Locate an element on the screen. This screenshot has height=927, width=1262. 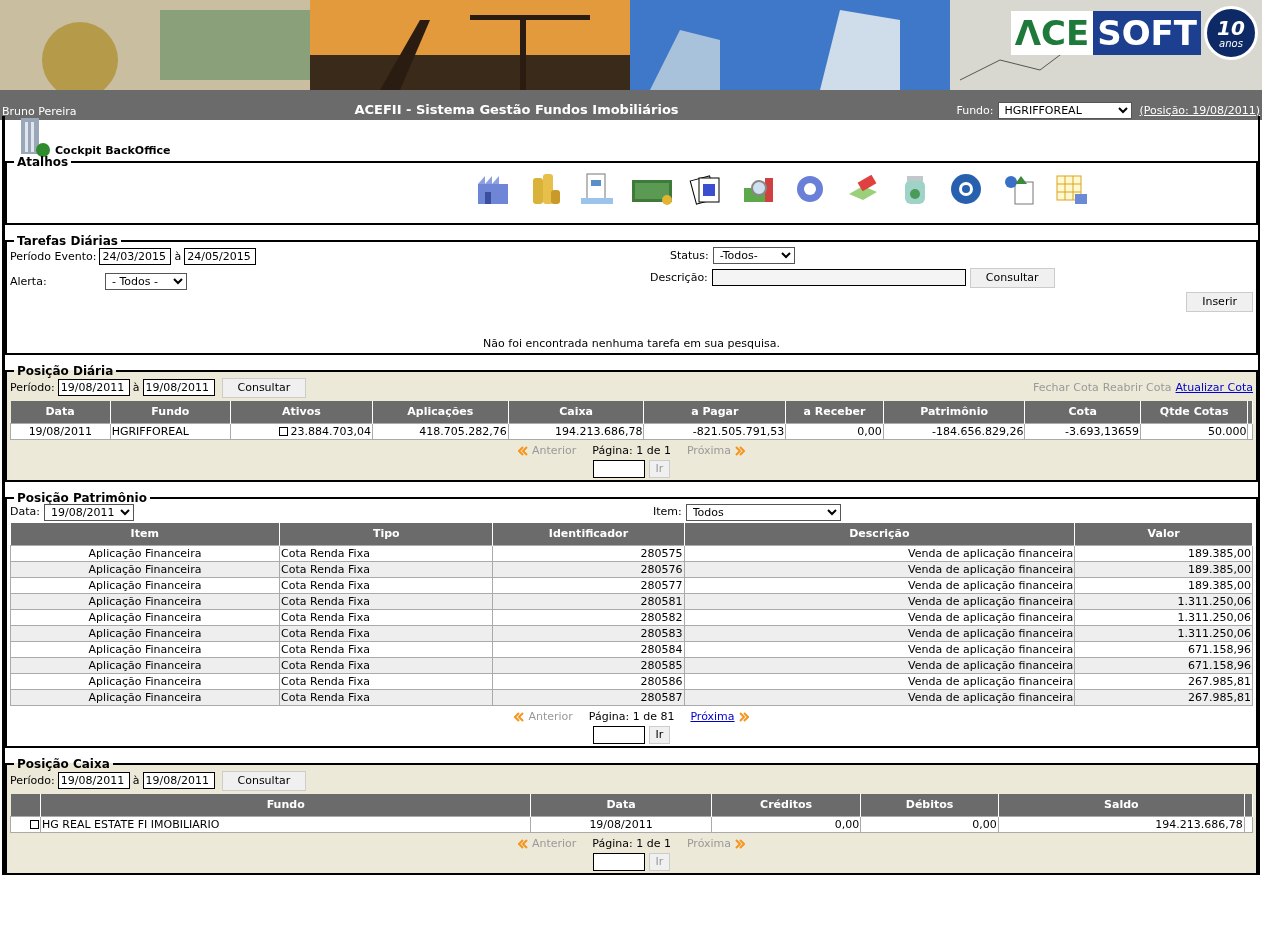
insert-button: Inserir is located at coordinates (1219, 301).